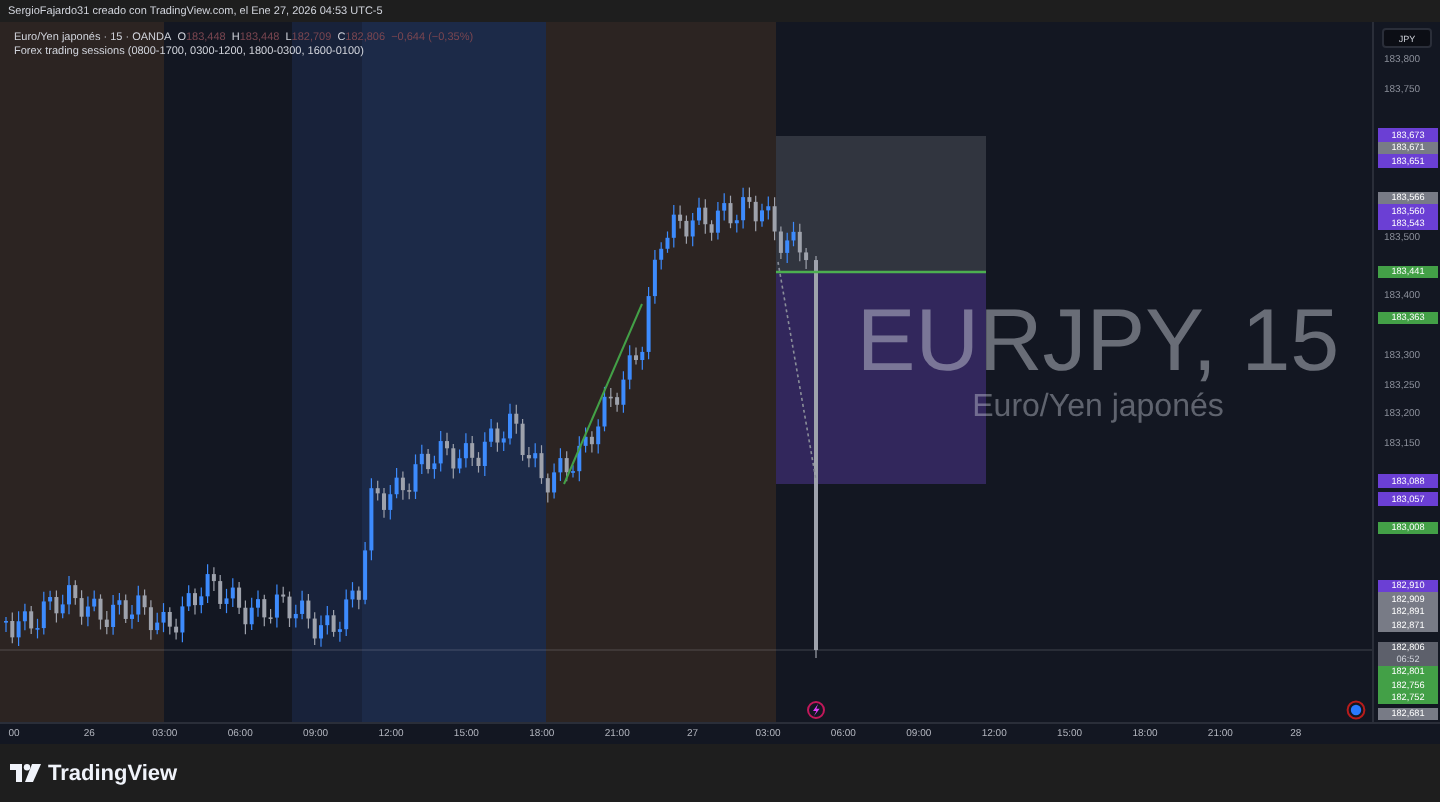 This screenshot has height=802, width=1440. Describe the element at coordinates (113, 773) in the screenshot. I see `brand-logo: TradingView` at that location.